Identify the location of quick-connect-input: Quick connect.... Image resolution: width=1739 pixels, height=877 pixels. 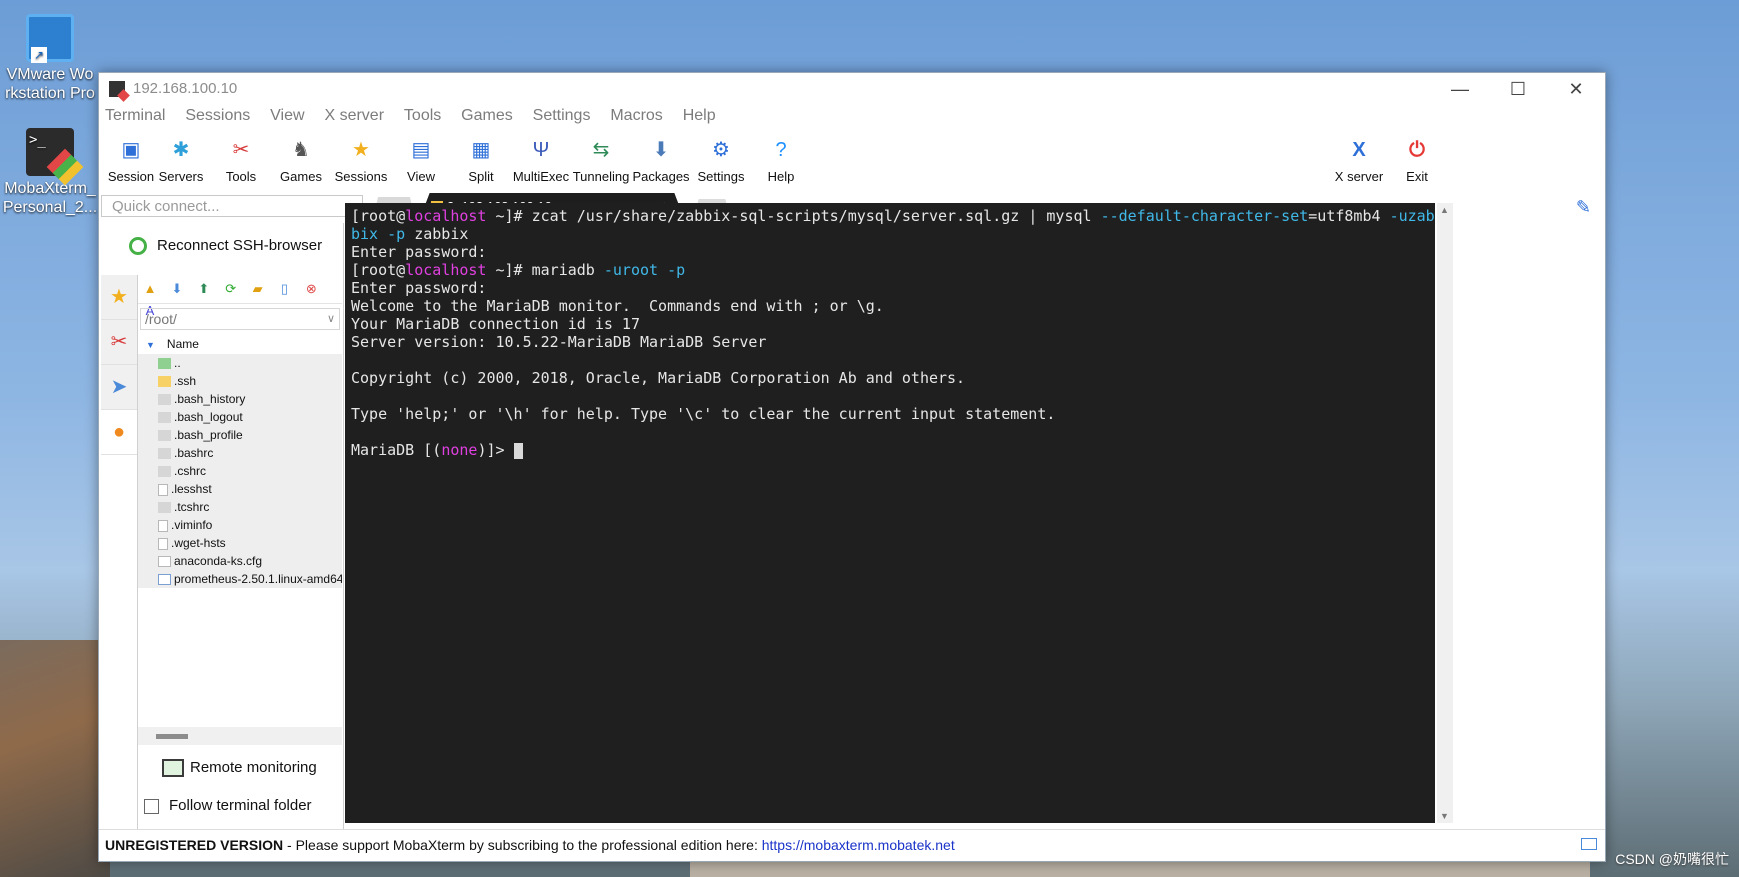
(232, 206).